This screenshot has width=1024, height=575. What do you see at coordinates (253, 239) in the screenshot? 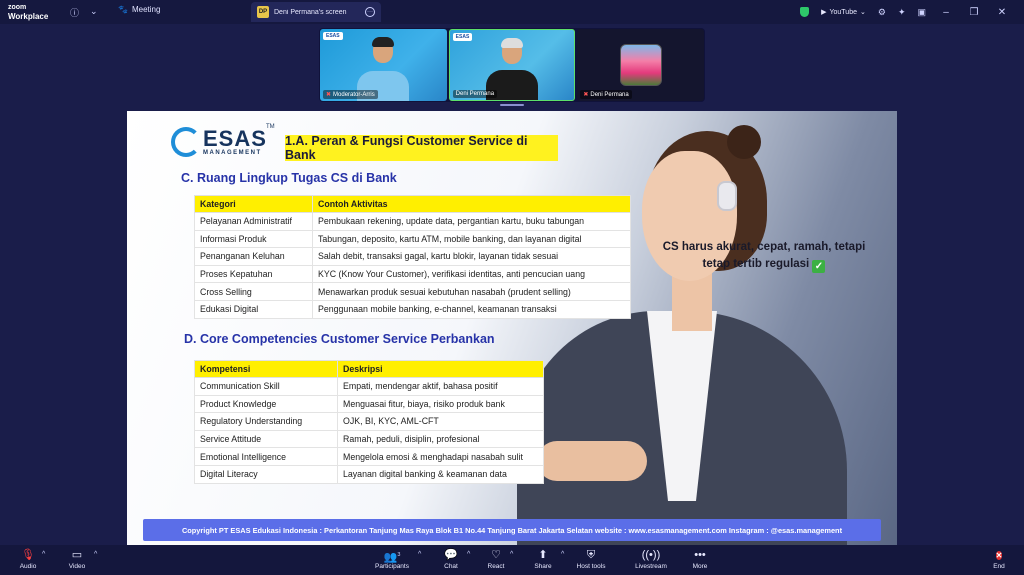
I see `table-cell: Informasi Produk` at bounding box center [253, 239].